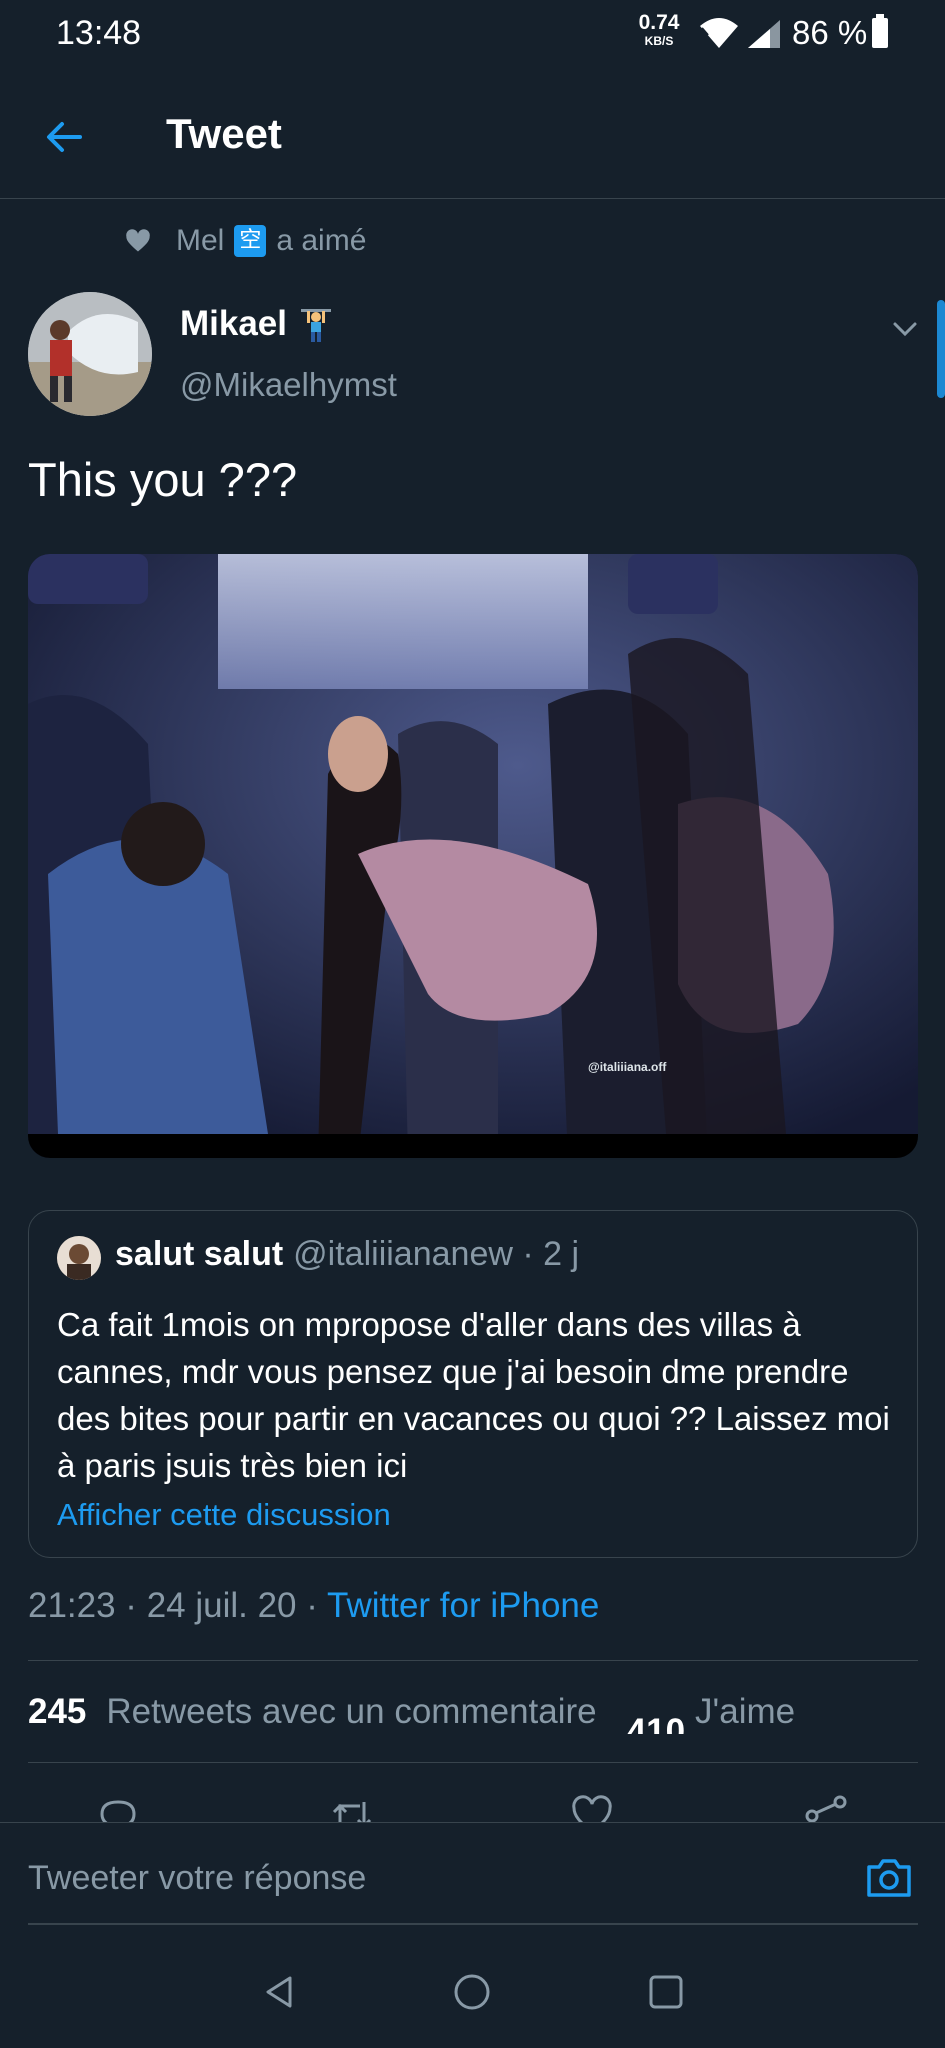 Image resolution: width=945 pixels, height=2048 pixels. Describe the element at coordinates (941, 349) in the screenshot. I see `scroll-indicator` at that location.